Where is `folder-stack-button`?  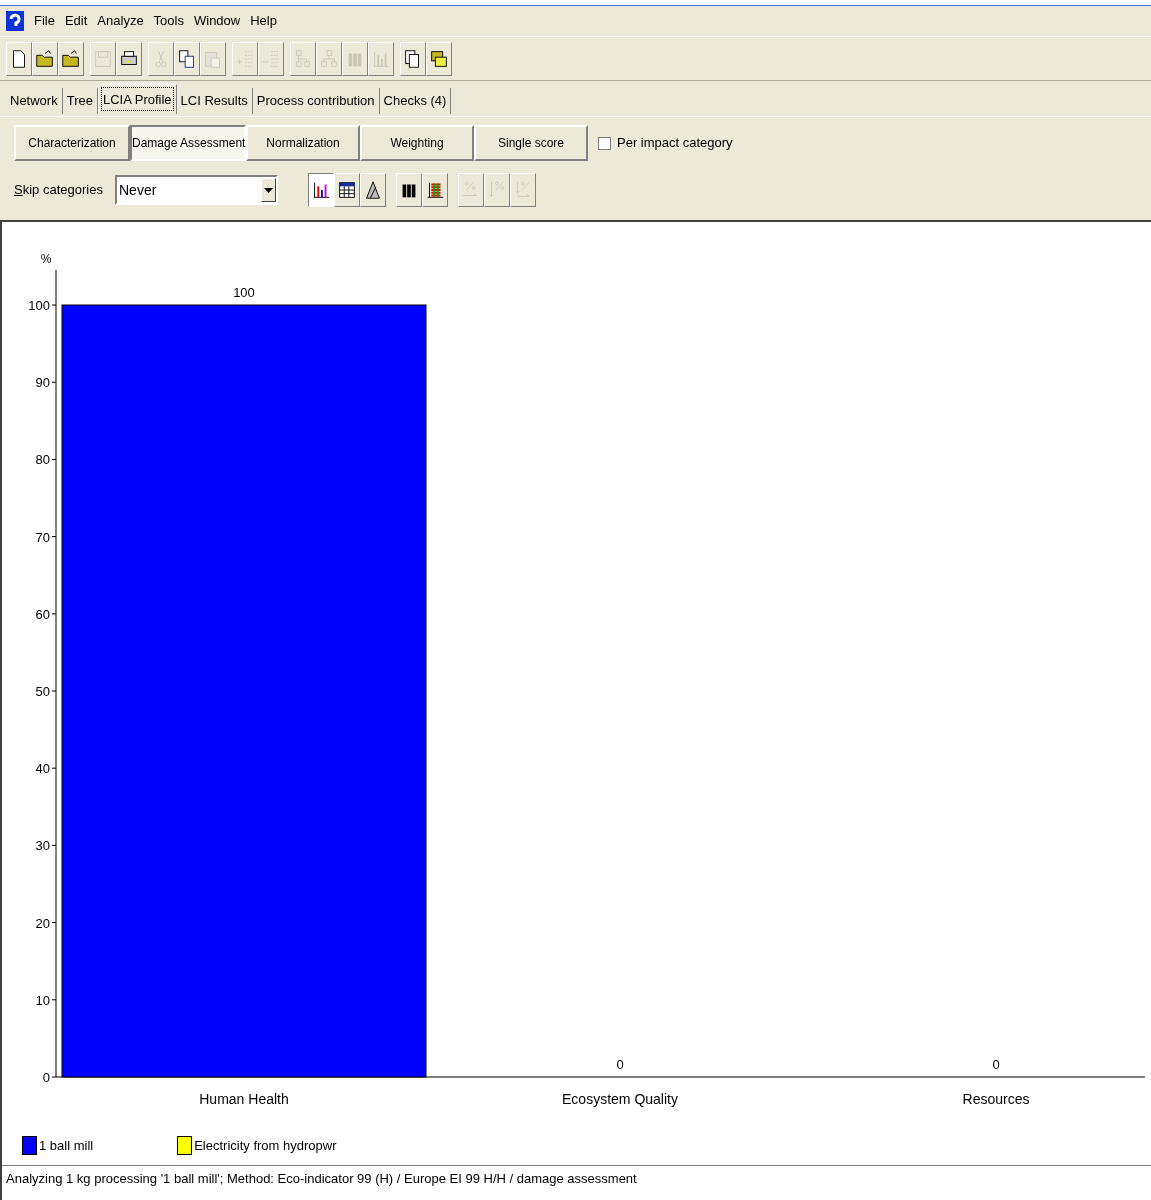
folder-stack-button is located at coordinates (439, 58).